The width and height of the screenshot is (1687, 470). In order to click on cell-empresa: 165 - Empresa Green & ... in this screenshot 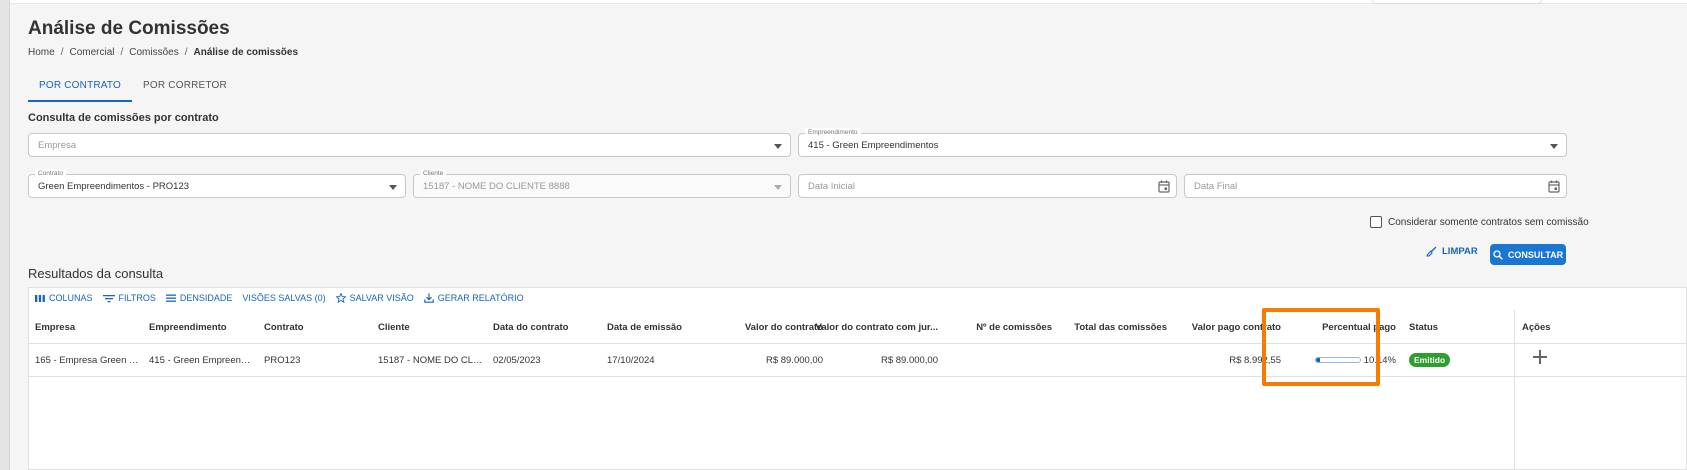, I will do `click(87, 360)`.